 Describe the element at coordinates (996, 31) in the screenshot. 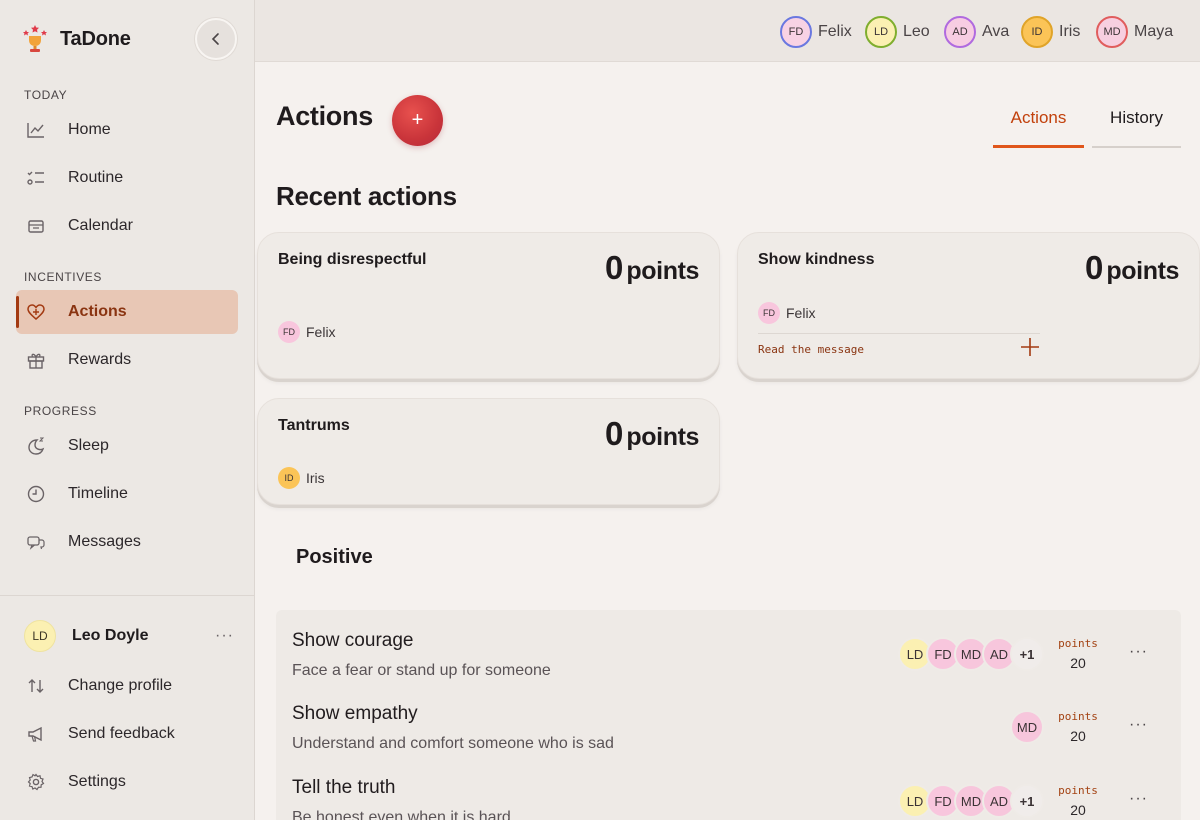

I see `member-name: Ava` at that location.